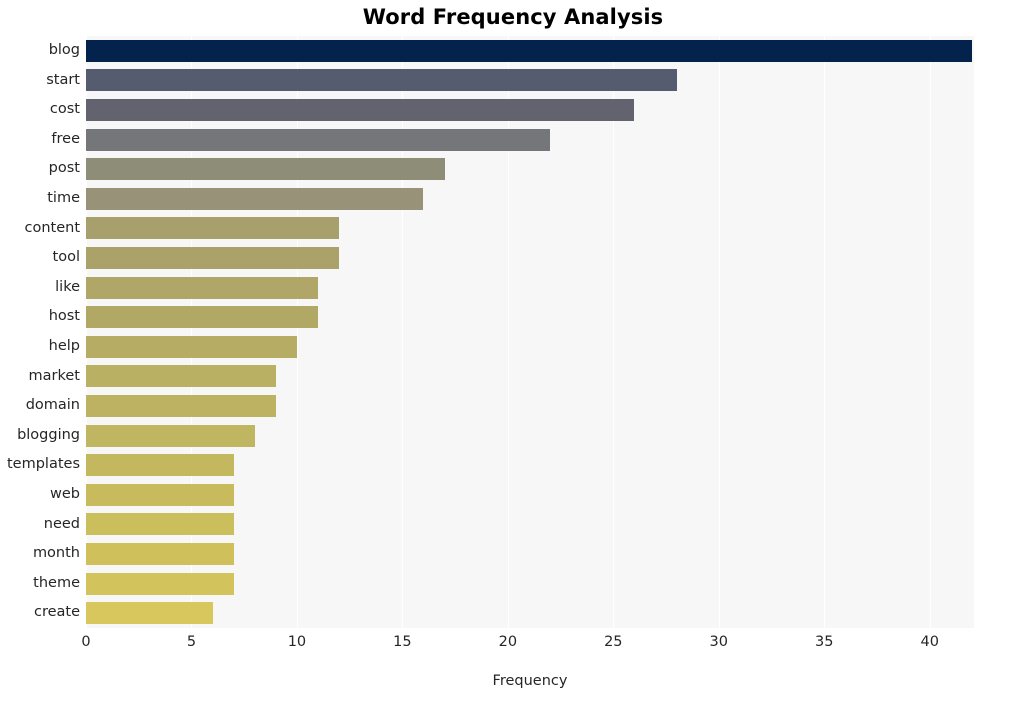 The image size is (1026, 701). Describe the element at coordinates (65, 138) in the screenshot. I see `y-tick-label: free` at that location.